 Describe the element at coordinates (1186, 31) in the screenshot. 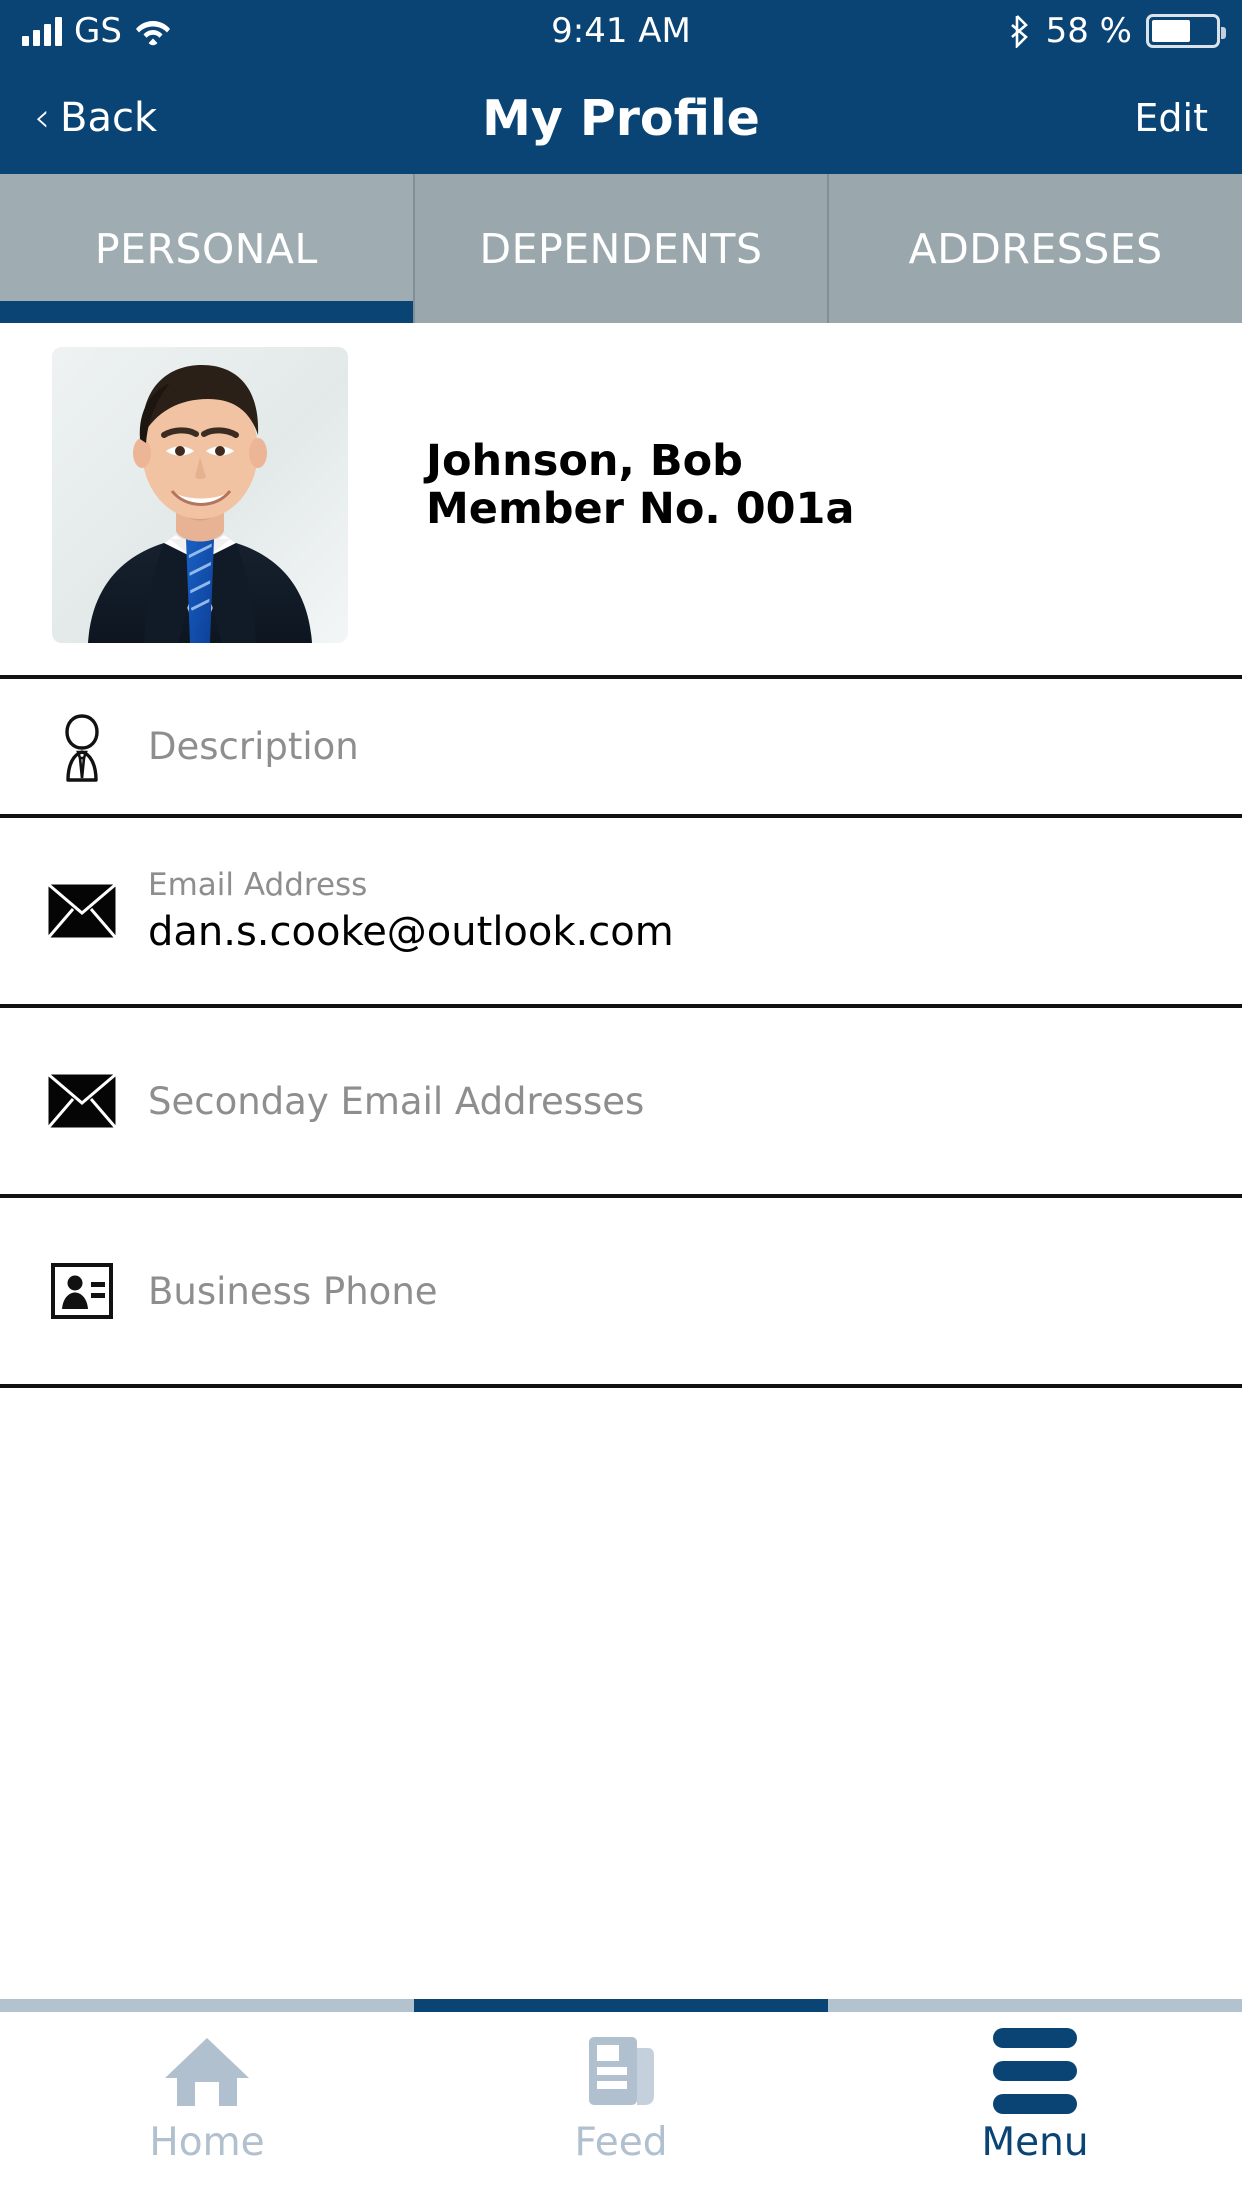

I see `battery-icon` at that location.